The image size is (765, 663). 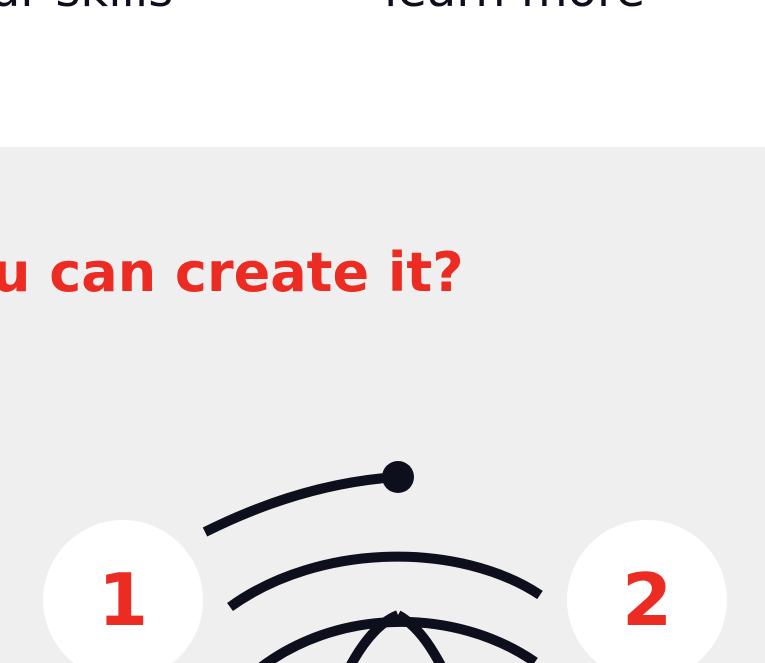 I want to click on arc-endpoint-dot, so click(x=398, y=477).